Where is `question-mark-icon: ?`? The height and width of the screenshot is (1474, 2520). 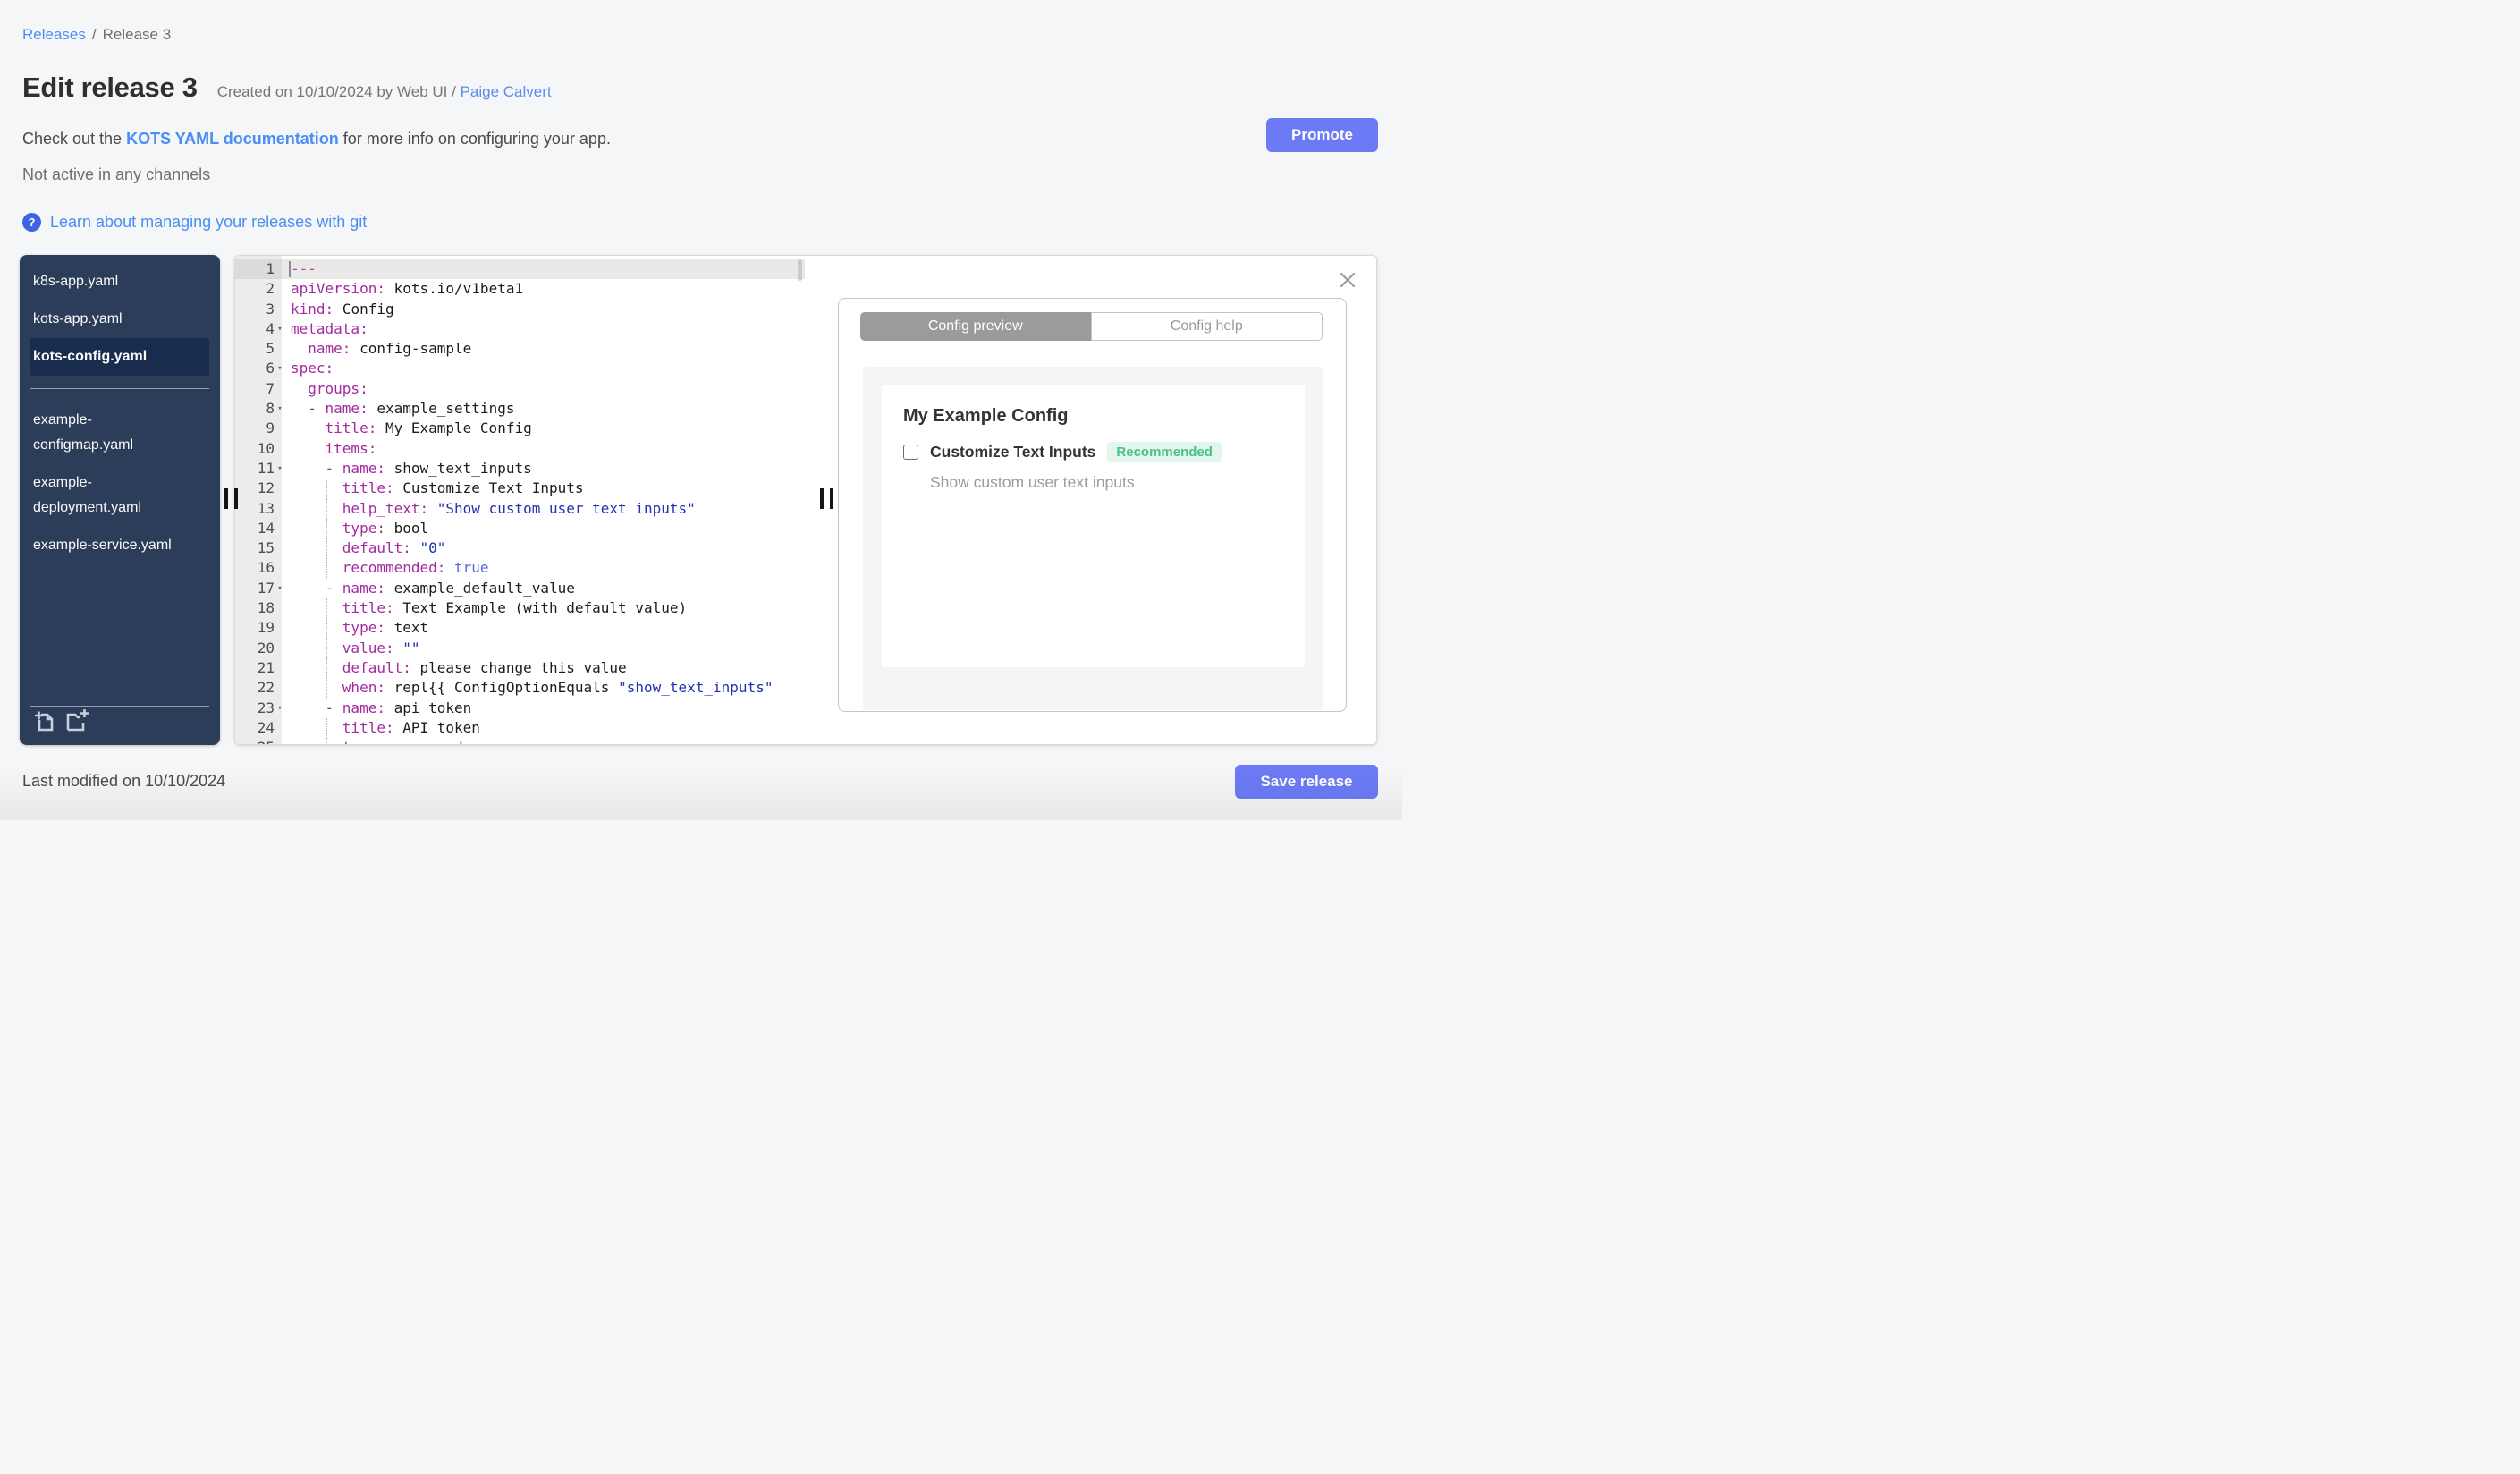
question-mark-icon: ? is located at coordinates (31, 222).